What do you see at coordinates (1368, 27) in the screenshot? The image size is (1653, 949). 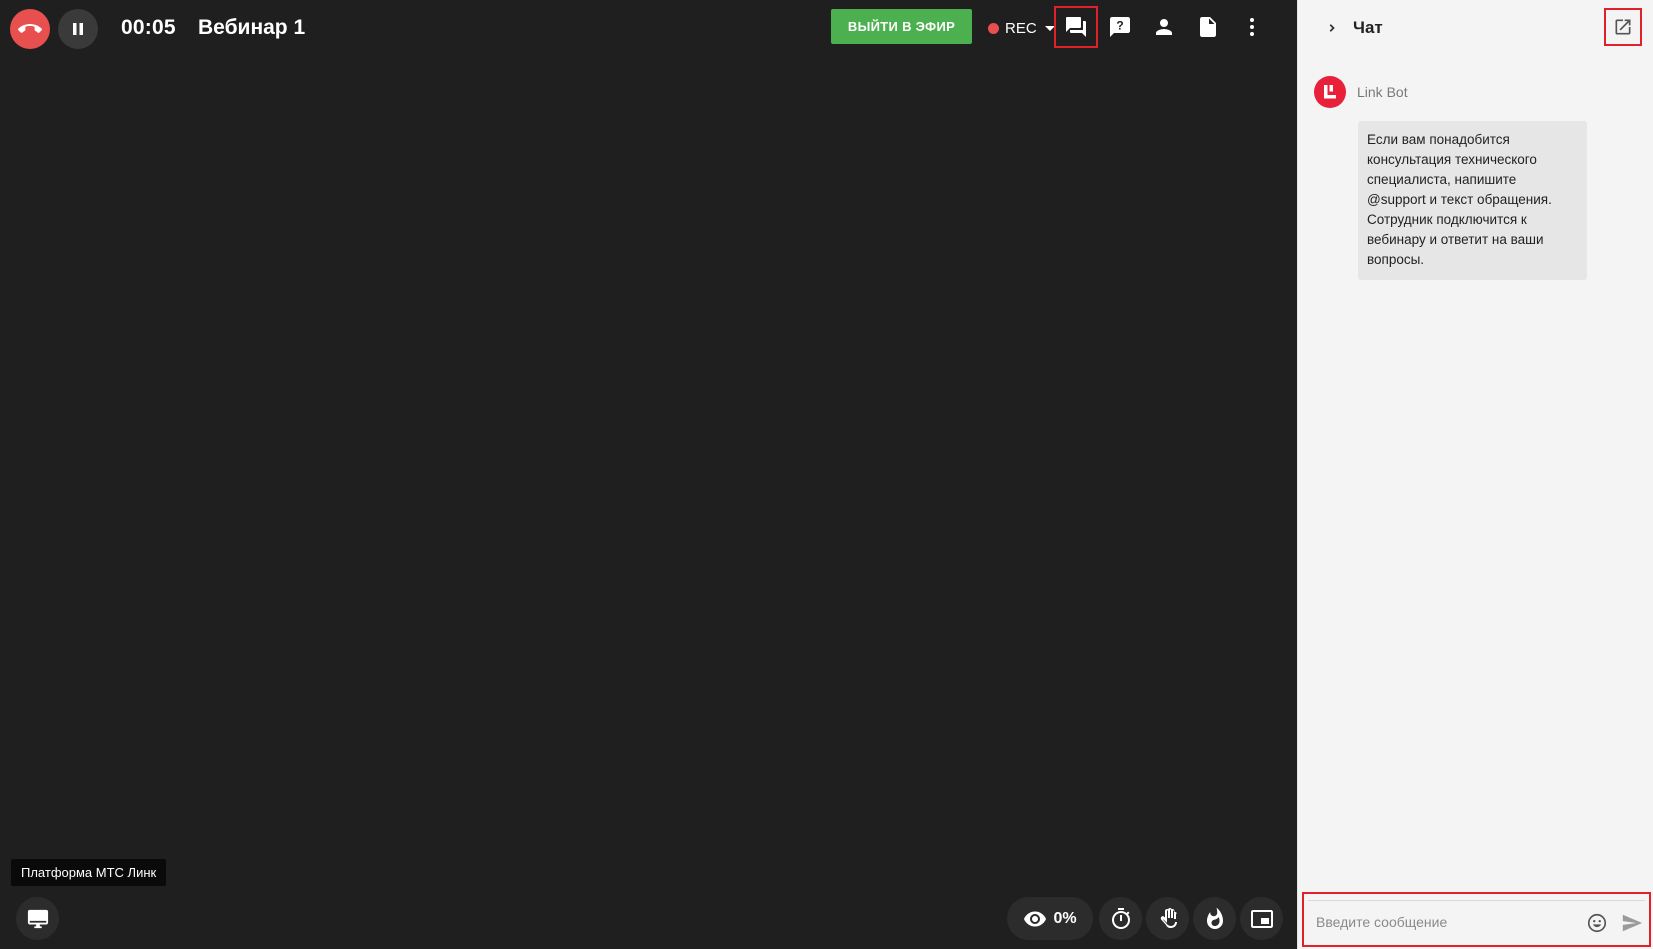 I see `chat-title: Чат` at bounding box center [1368, 27].